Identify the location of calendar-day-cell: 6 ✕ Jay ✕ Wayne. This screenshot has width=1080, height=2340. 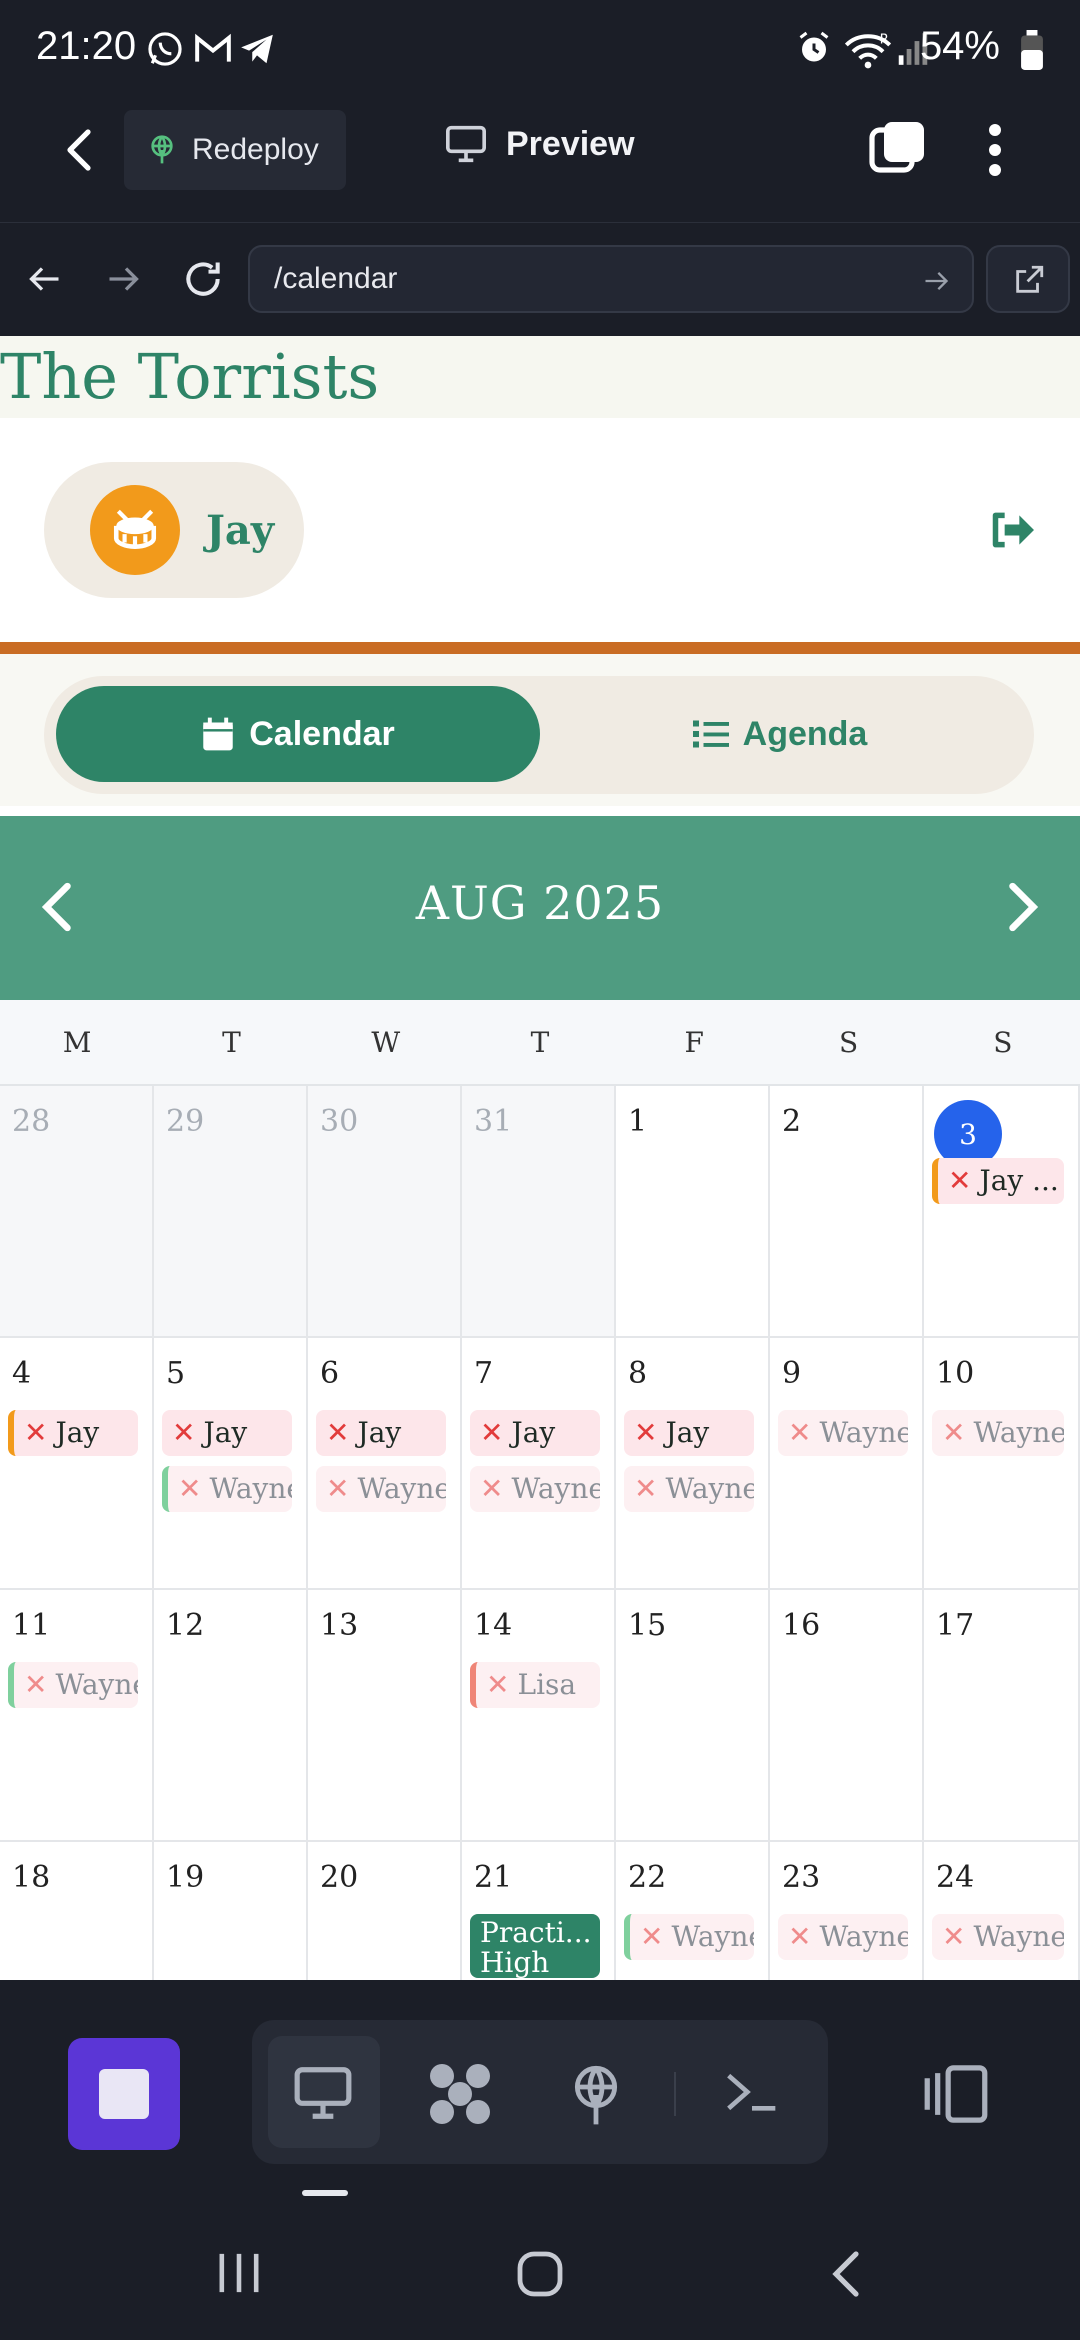
(385, 1464).